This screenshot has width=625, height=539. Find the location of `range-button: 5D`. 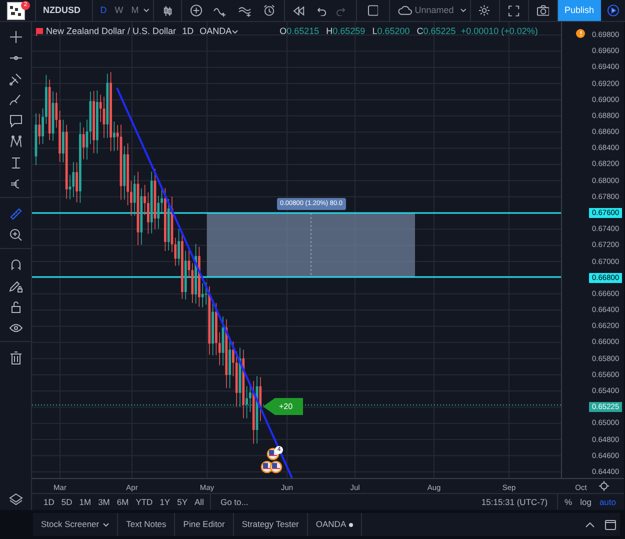

range-button: 5D is located at coordinates (66, 502).